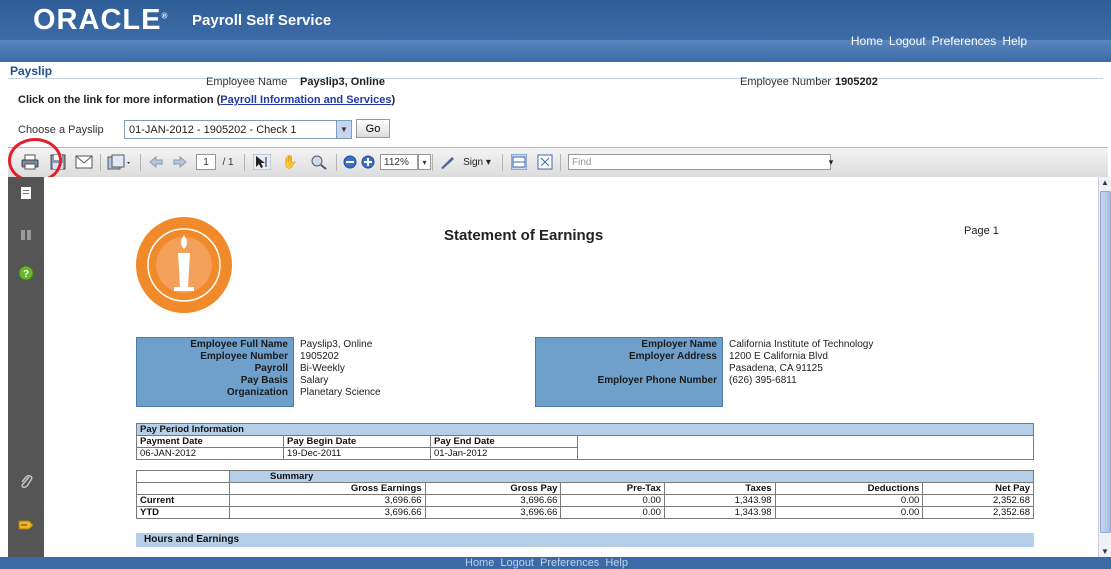 The image size is (1111, 569). What do you see at coordinates (373, 128) in the screenshot?
I see `go-button: Go` at bounding box center [373, 128].